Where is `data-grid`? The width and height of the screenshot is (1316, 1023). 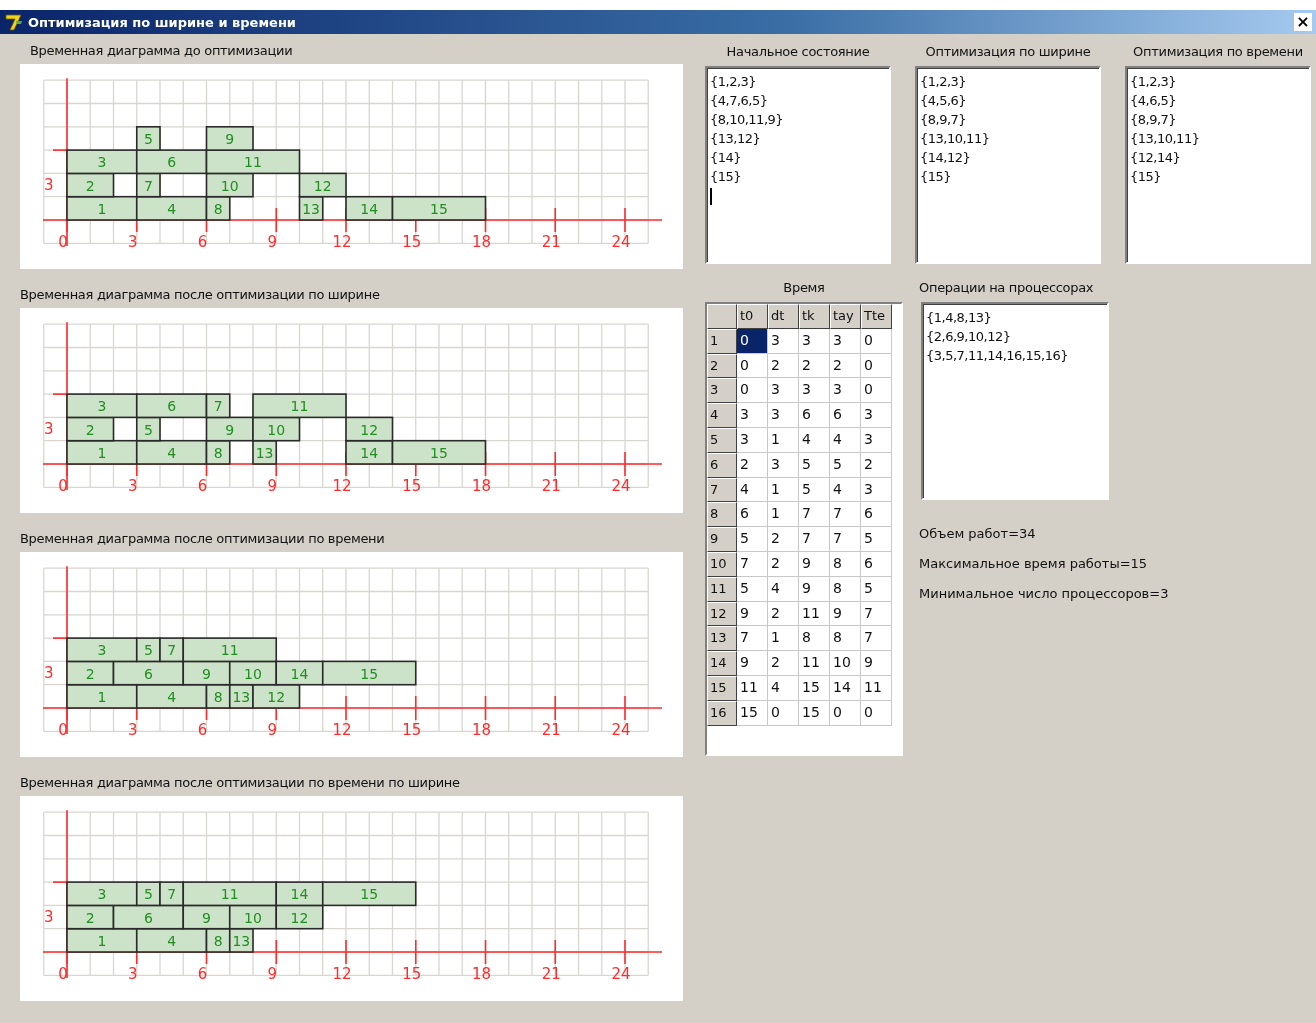 data-grid is located at coordinates (804, 529).